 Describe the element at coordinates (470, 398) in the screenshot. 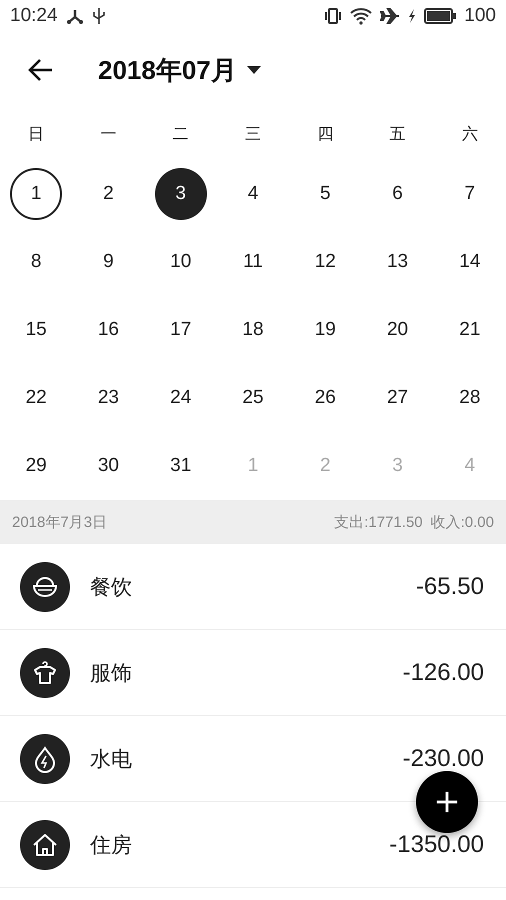

I see `calendar-day: 28` at that location.